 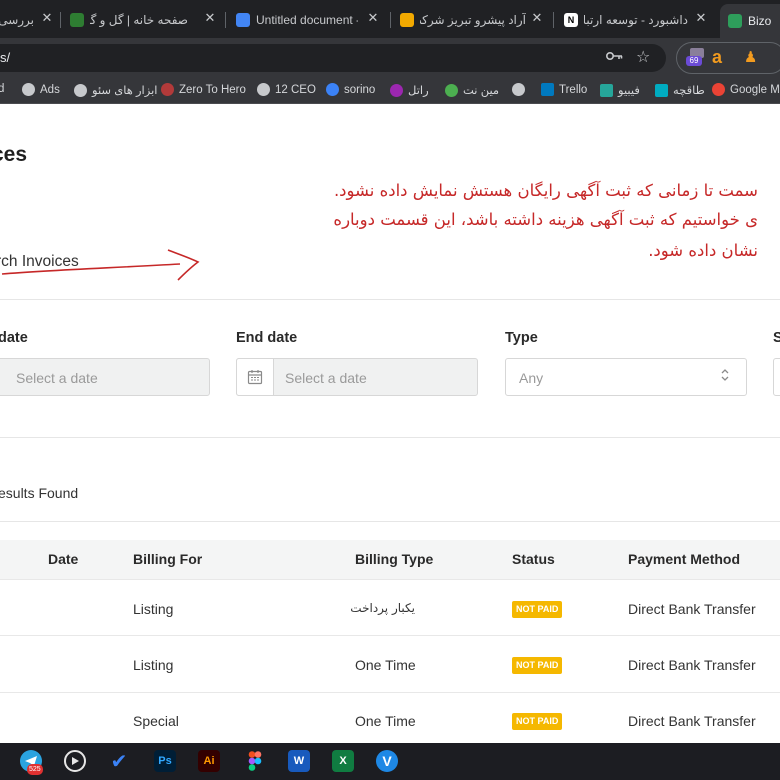 I want to click on bizo-icon, so click(x=735, y=21).